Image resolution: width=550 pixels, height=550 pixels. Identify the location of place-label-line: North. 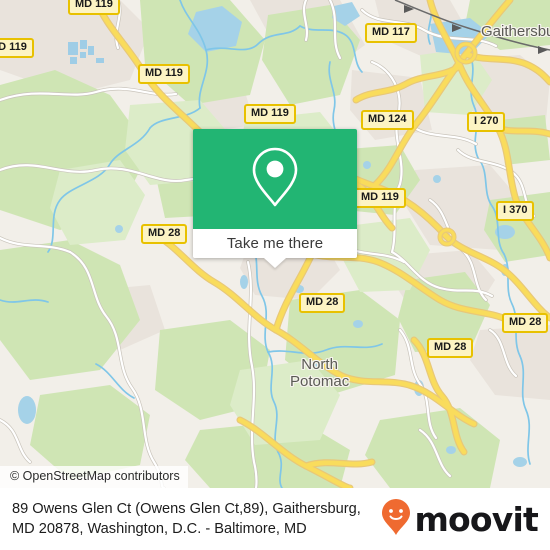
(319, 364).